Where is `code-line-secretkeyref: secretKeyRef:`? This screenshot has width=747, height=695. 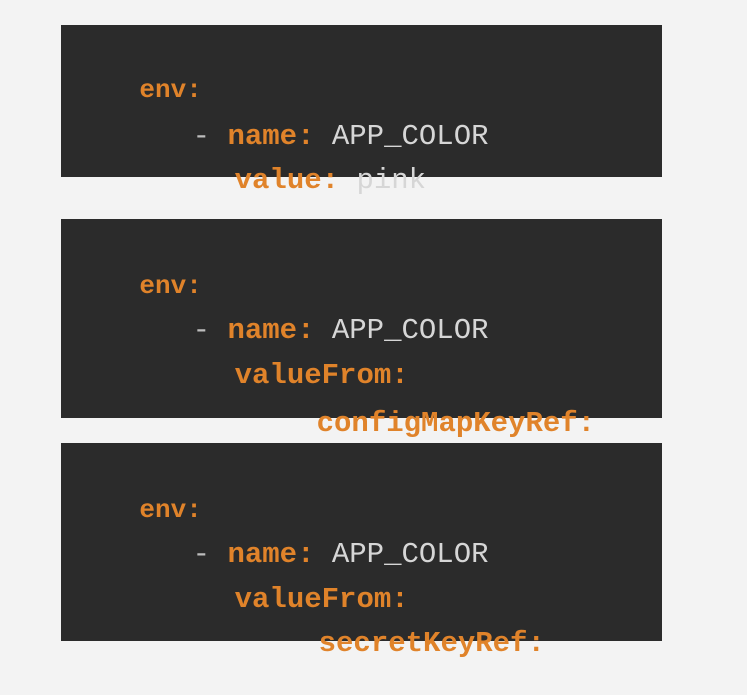 code-line-secretkeyref: secretKeyRef: is located at coordinates (397, 644).